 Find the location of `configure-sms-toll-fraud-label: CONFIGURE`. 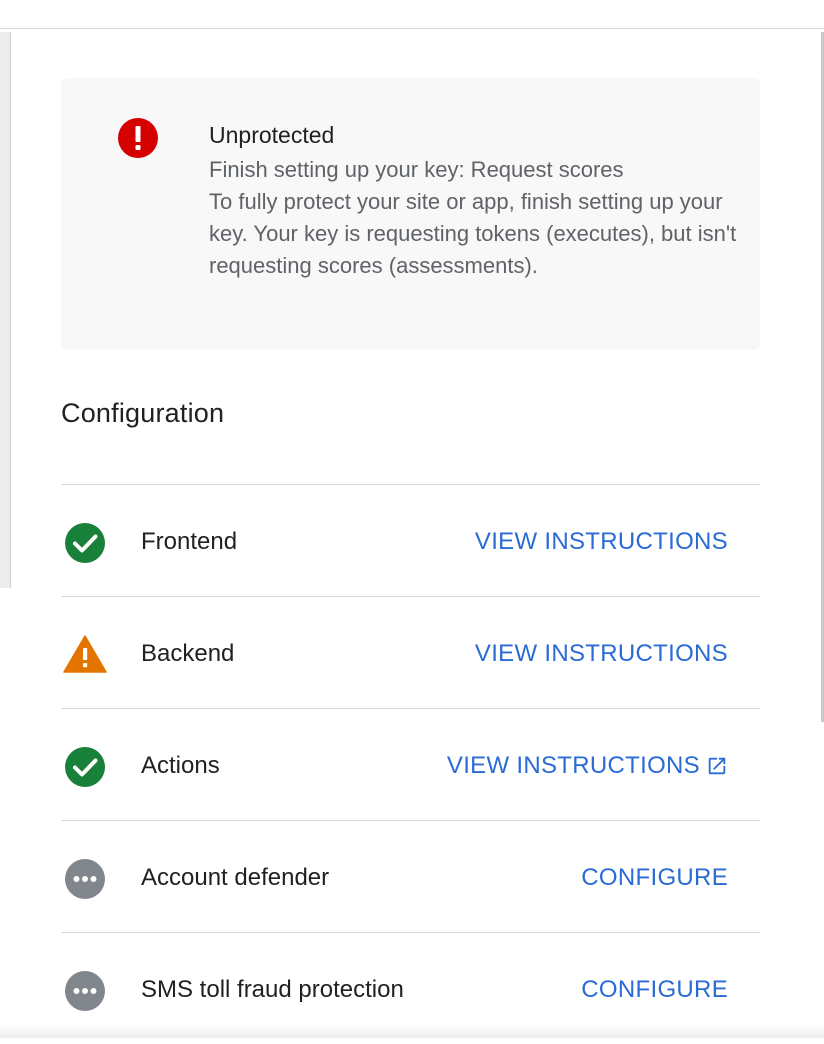

configure-sms-toll-fraud-label: CONFIGURE is located at coordinates (654, 990).